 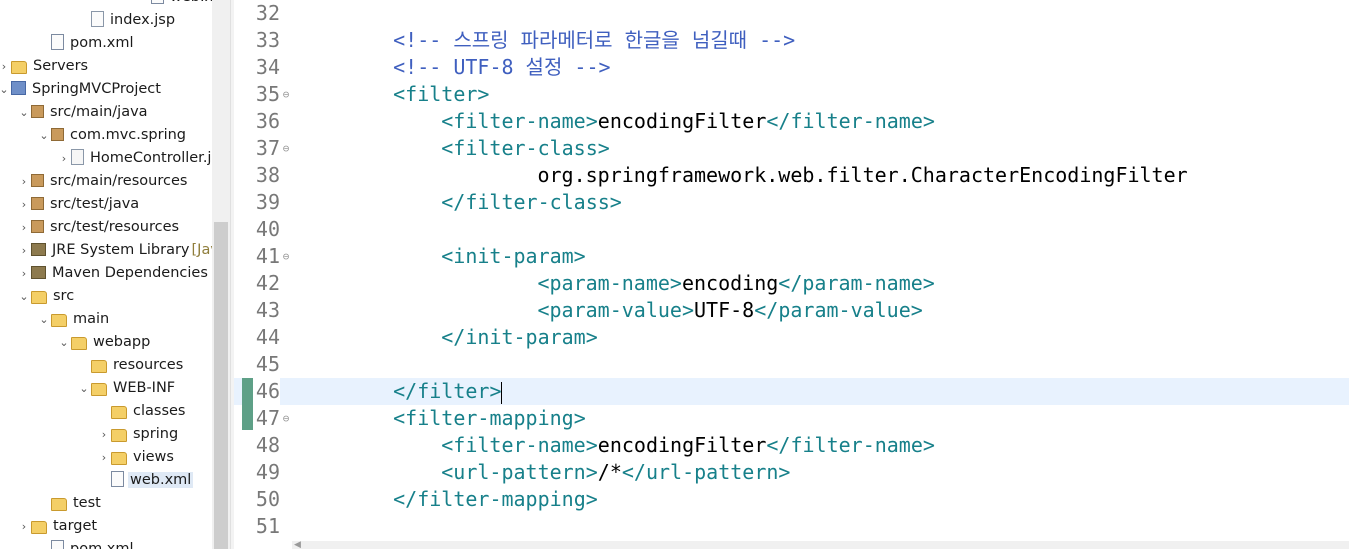 I want to click on tree-item-label: SpringMVCProject, so click(x=96, y=89).